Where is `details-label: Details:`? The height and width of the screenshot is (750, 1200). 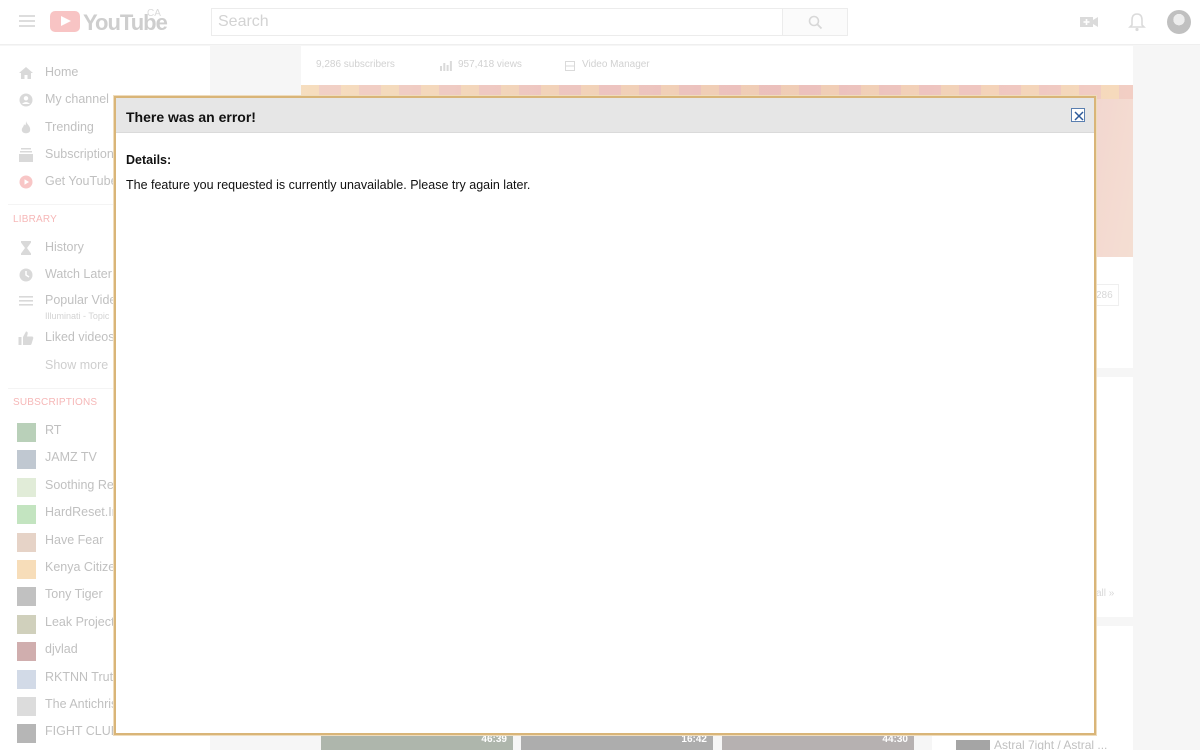
details-label: Details: is located at coordinates (149, 160).